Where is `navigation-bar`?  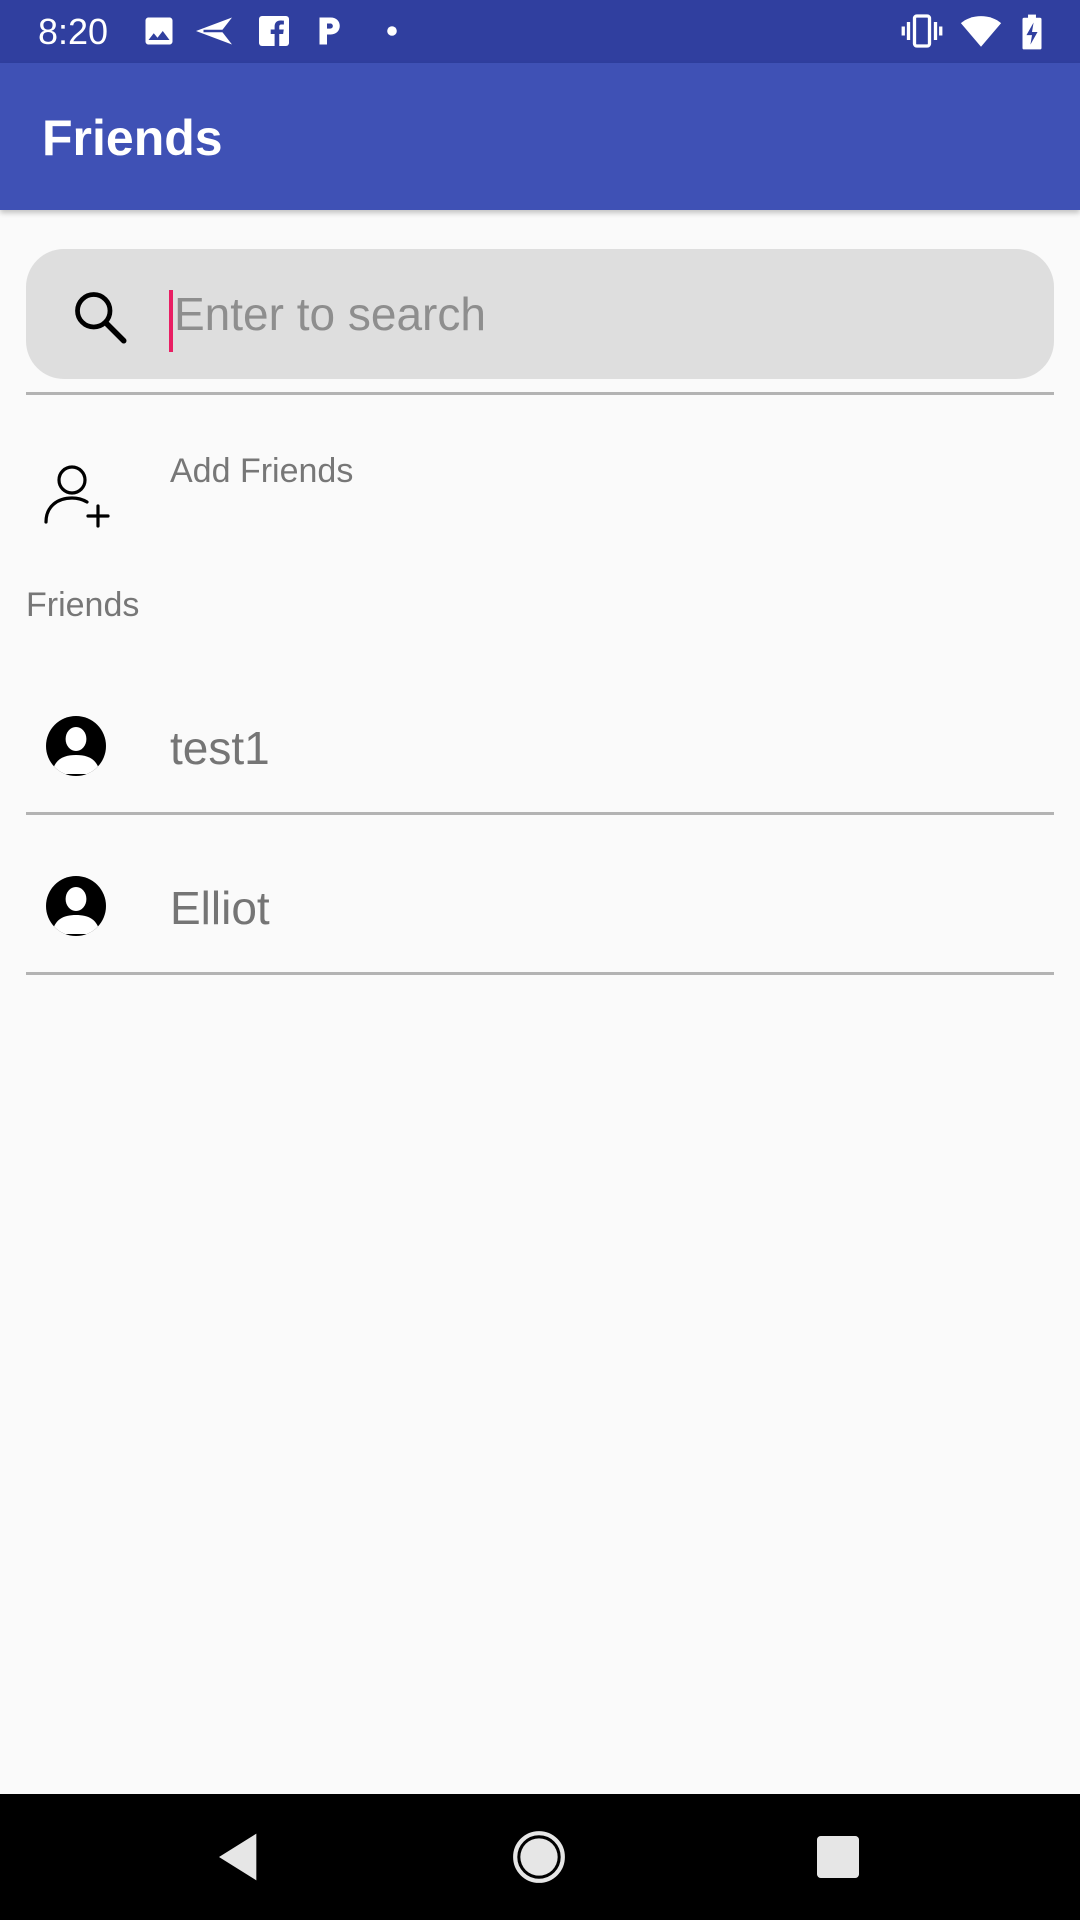
navigation-bar is located at coordinates (540, 1857).